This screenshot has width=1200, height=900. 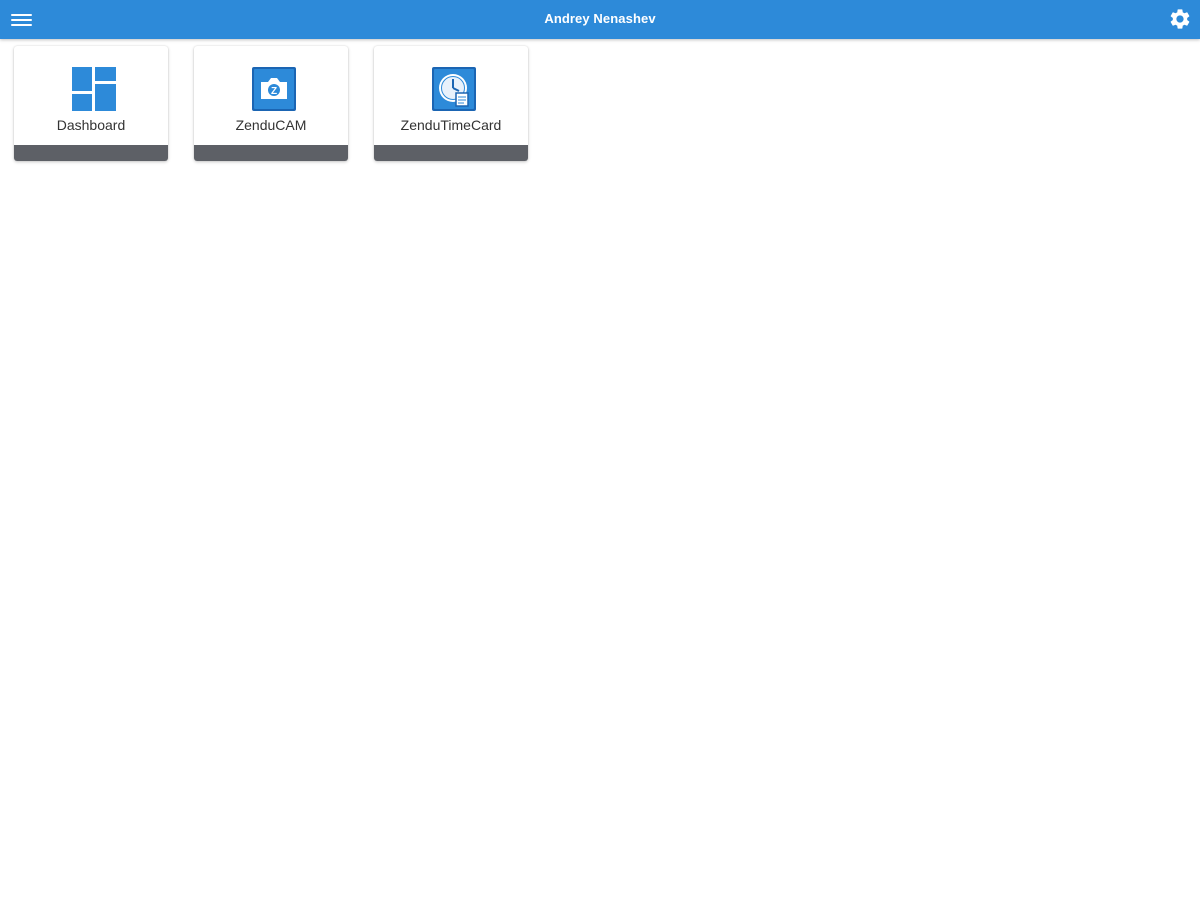 I want to click on zenducam-icon: Z, so click(x=274, y=89).